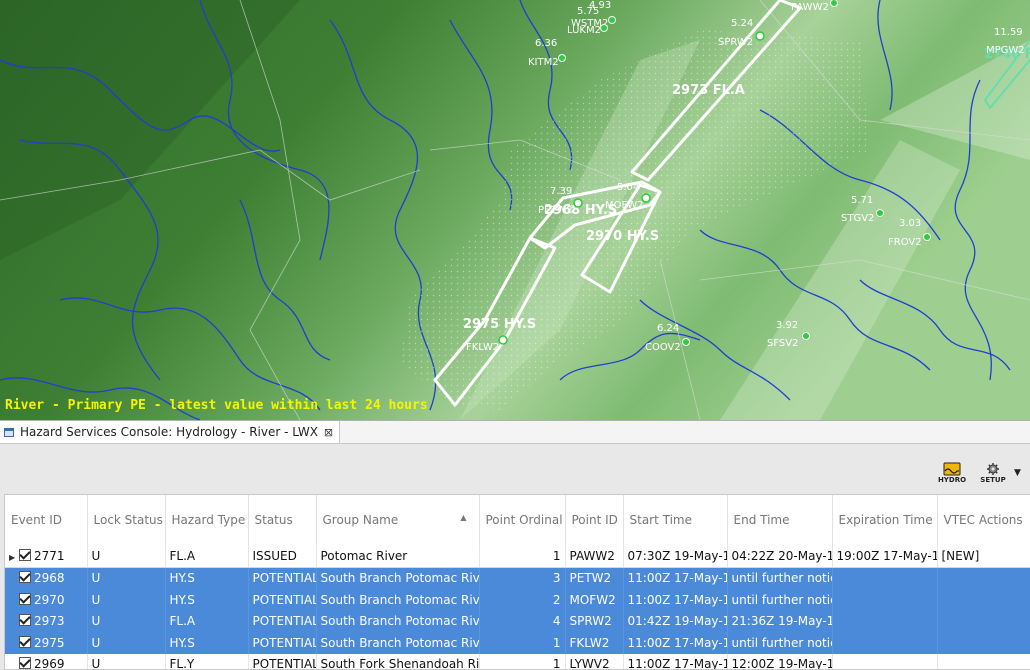 The width and height of the screenshot is (1030, 670). Describe the element at coordinates (1008, 32) in the screenshot. I see `station-value: 11.59` at that location.